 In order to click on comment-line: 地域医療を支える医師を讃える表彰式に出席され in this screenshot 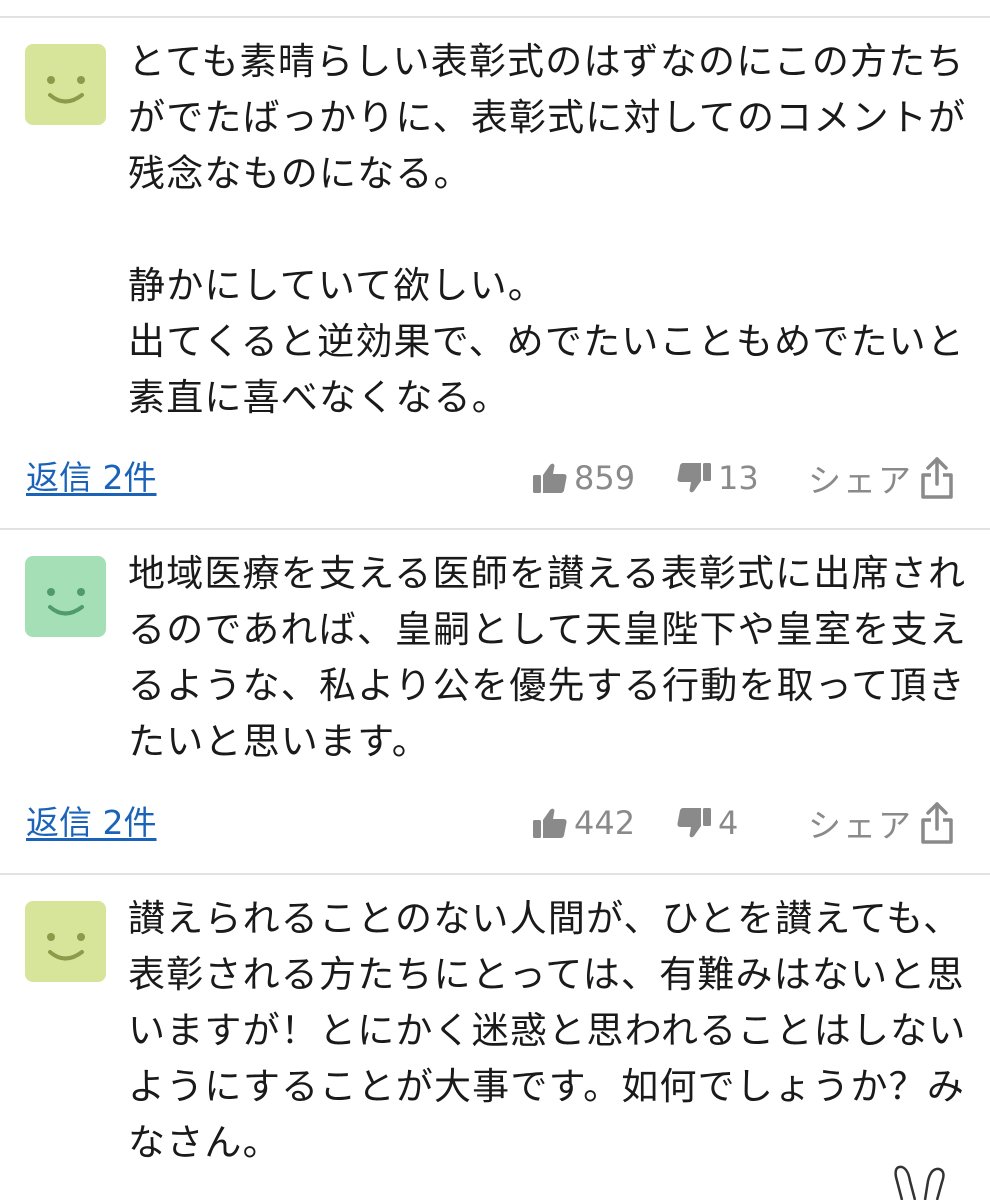, I will do `click(547, 573)`.